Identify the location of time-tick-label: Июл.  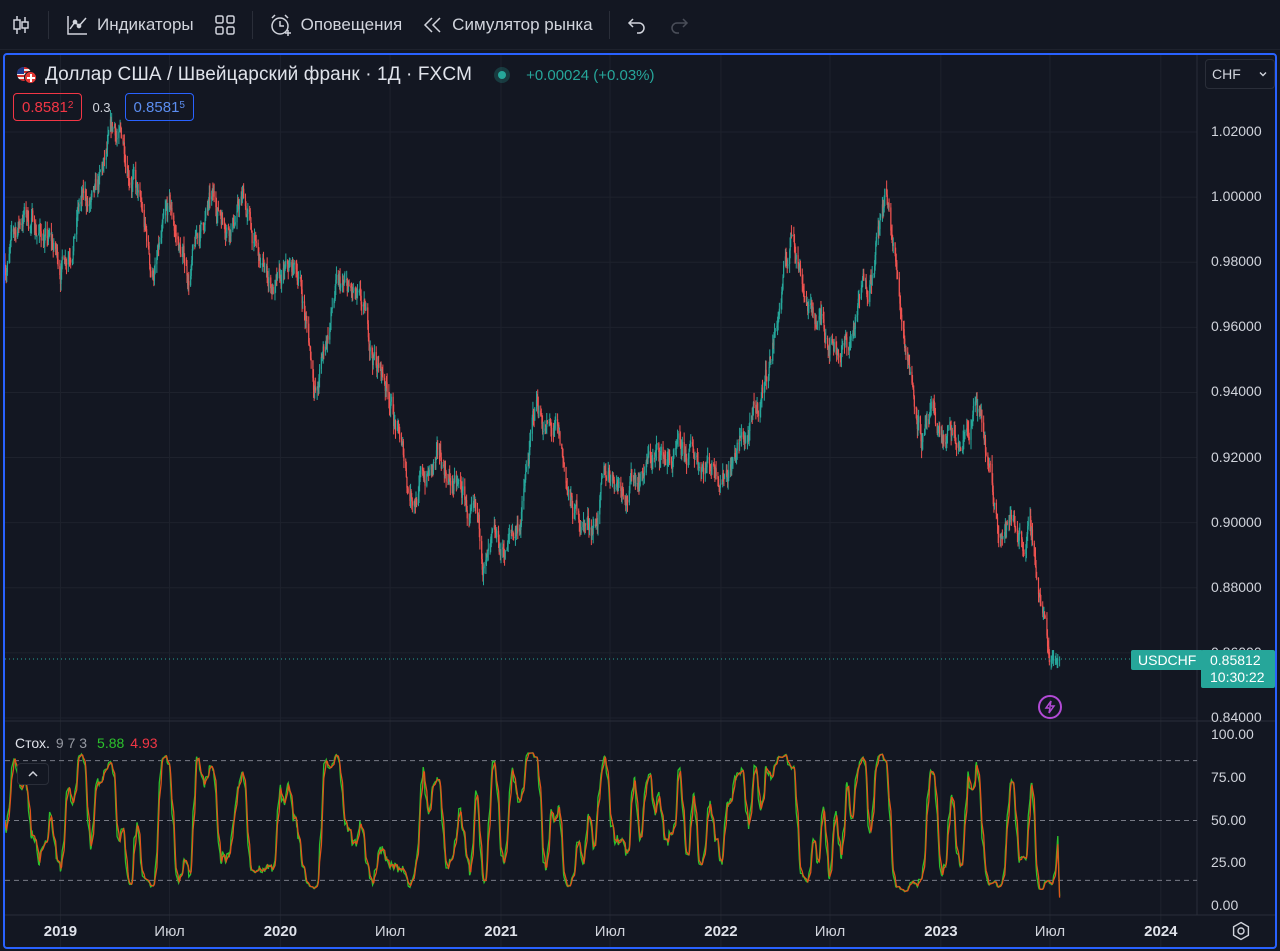
(610, 931).